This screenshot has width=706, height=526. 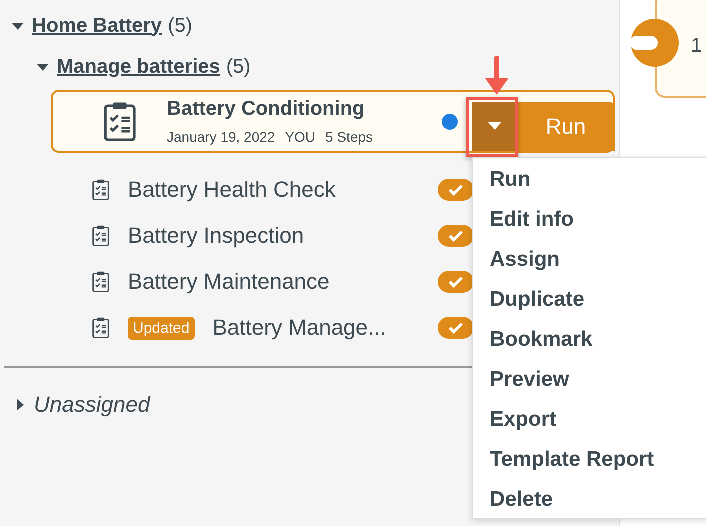 I want to click on list-item: Battery Maintenance, so click(x=283, y=282).